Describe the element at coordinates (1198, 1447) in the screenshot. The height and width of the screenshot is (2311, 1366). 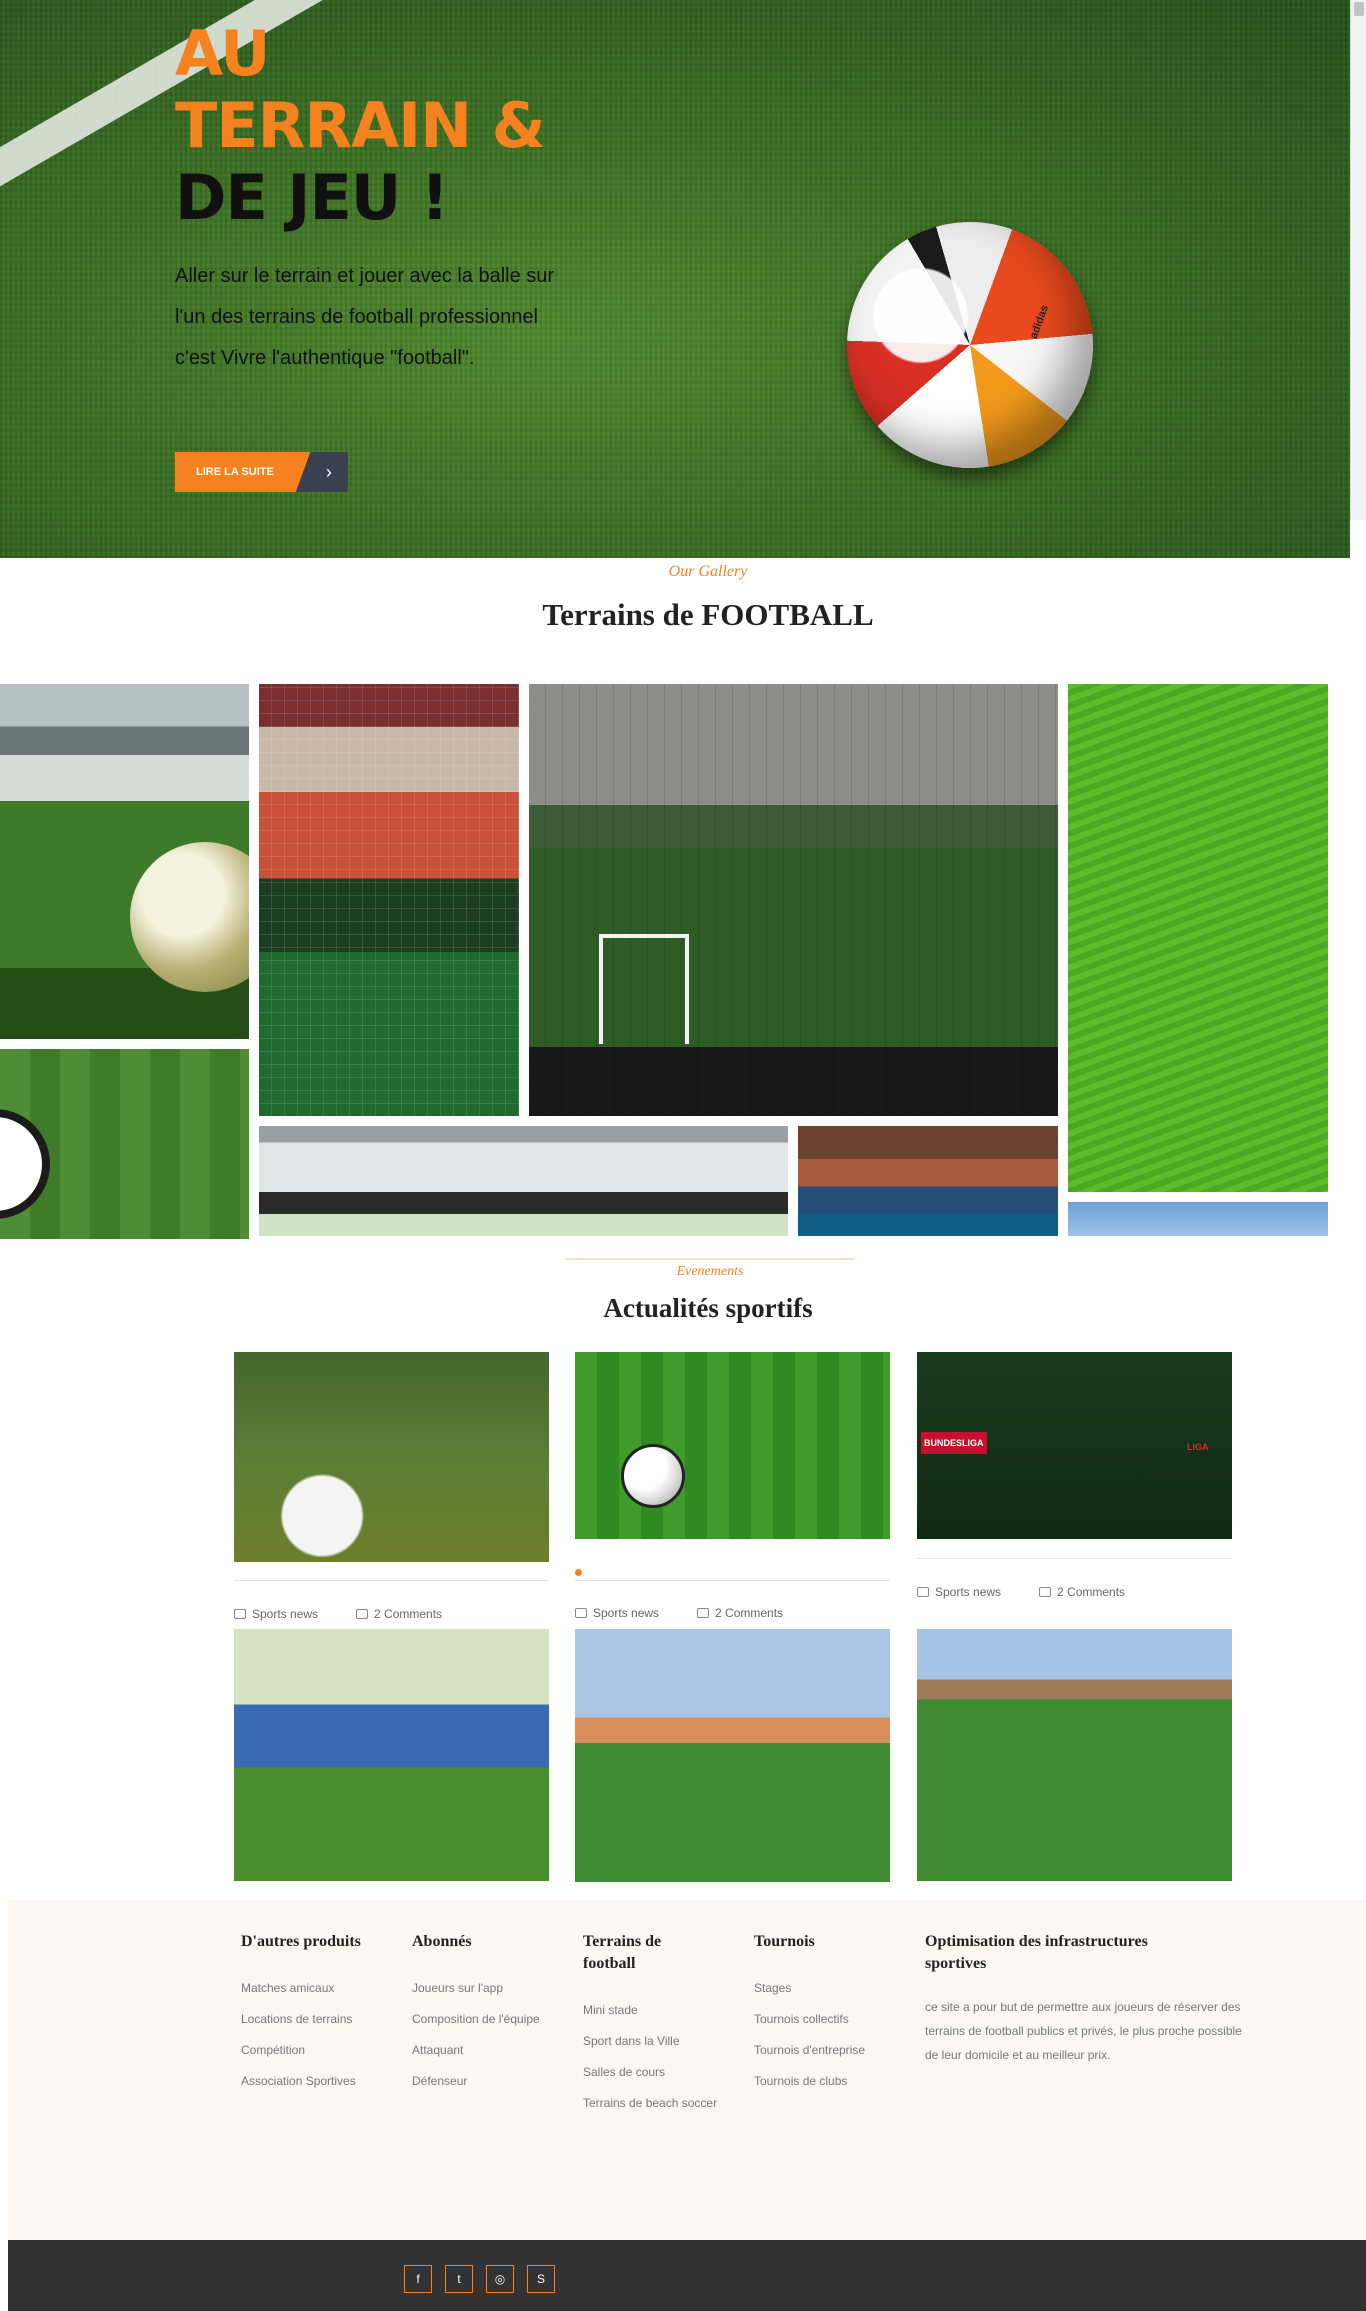
I see `league-logo-right: LIGA` at that location.